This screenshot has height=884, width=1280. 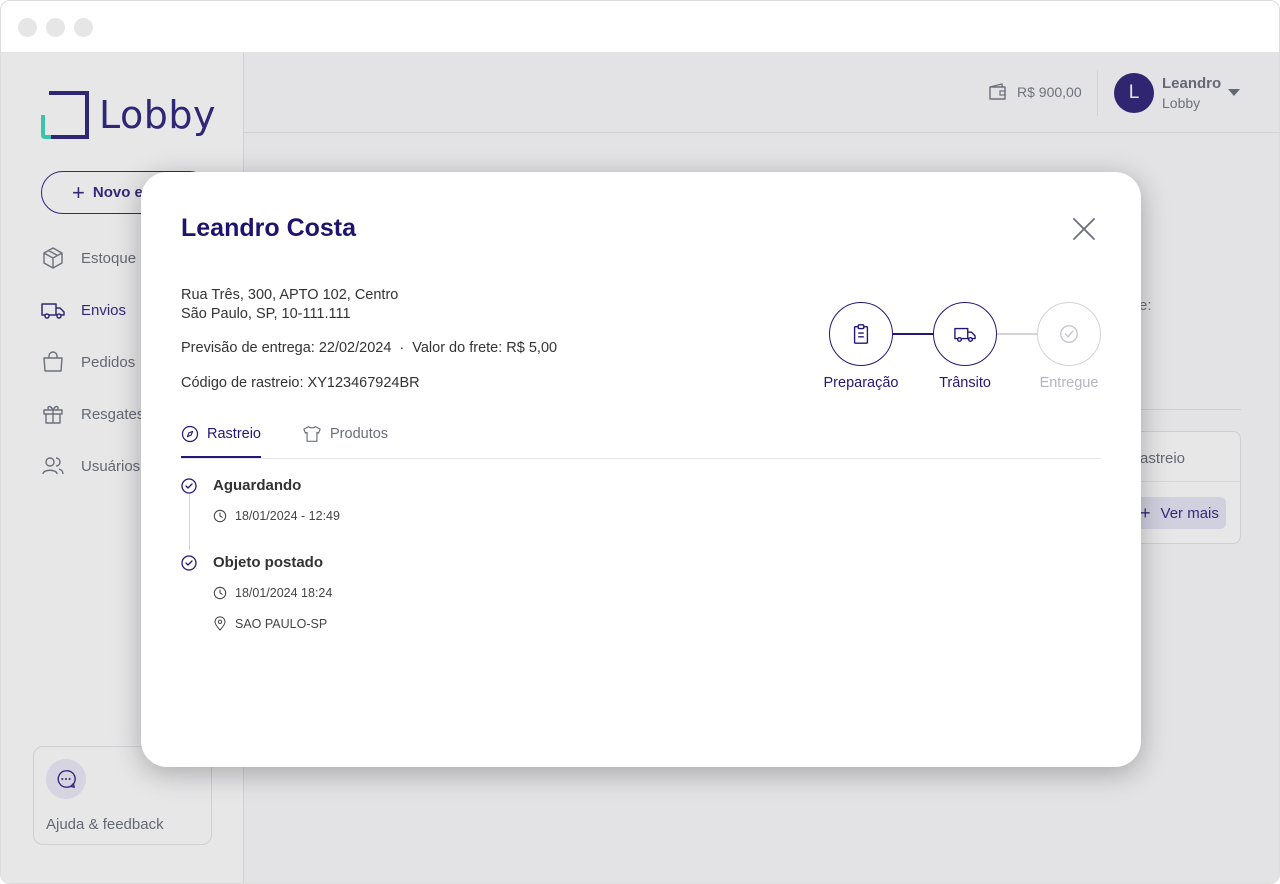 I want to click on compass-icon, so click(x=190, y=434).